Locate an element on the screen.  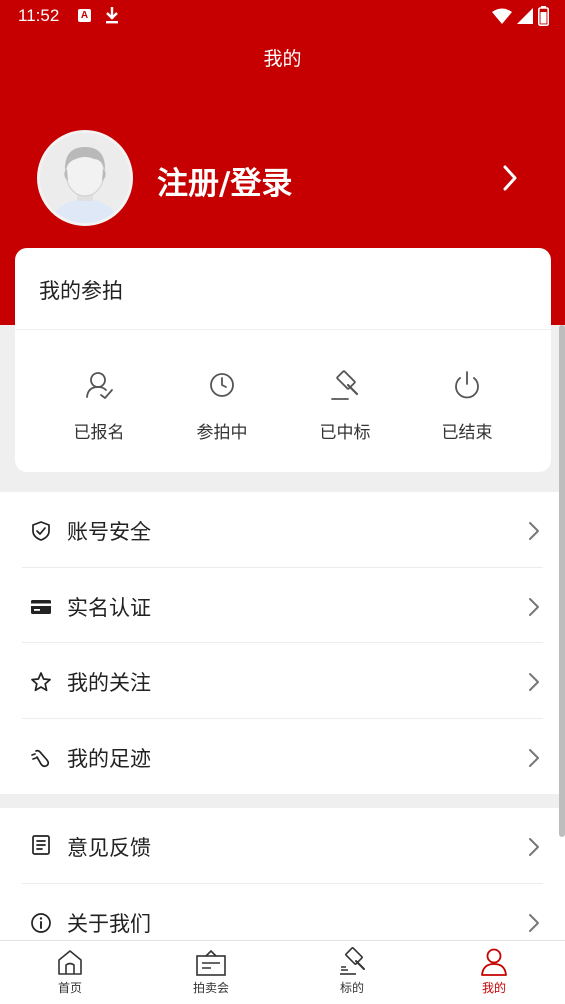
menu-item-label: 关于我们 is located at coordinates (109, 923).